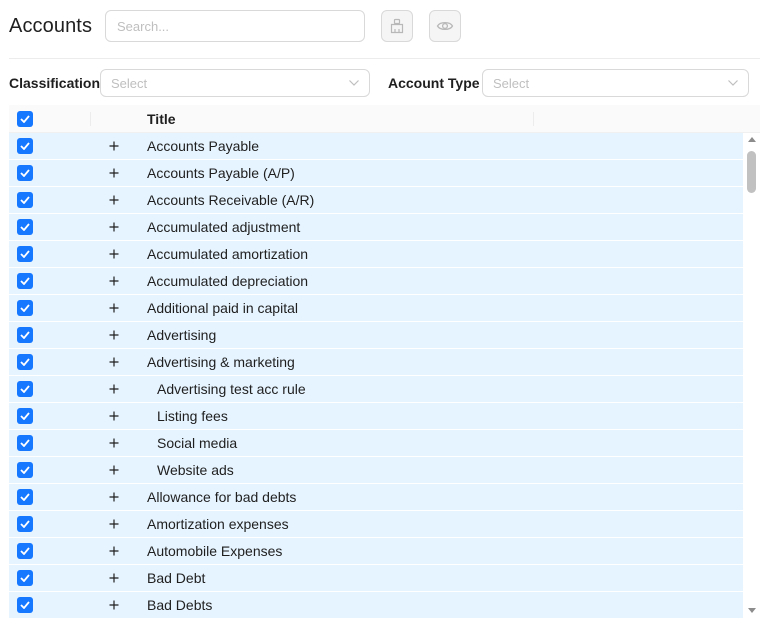 The width and height of the screenshot is (776, 636). I want to click on clear-filters-button, so click(397, 26).